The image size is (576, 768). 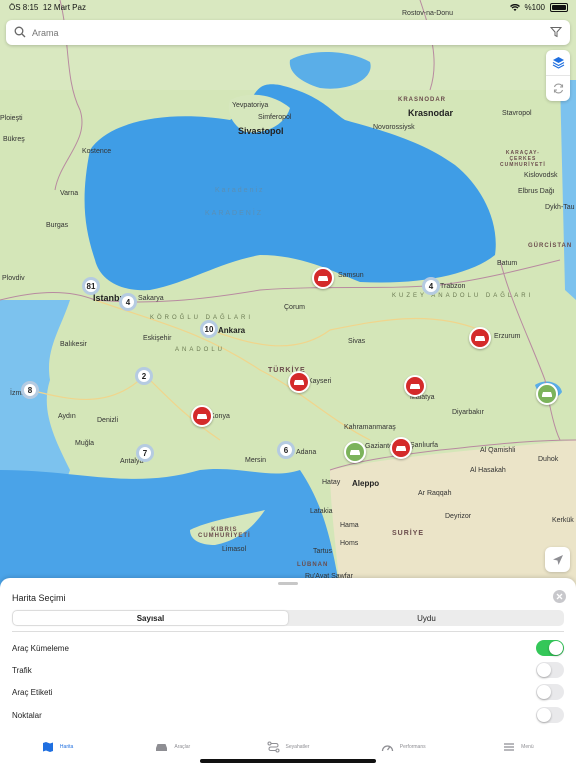 I want to click on city-label: Sakarya, so click(x=151, y=298).